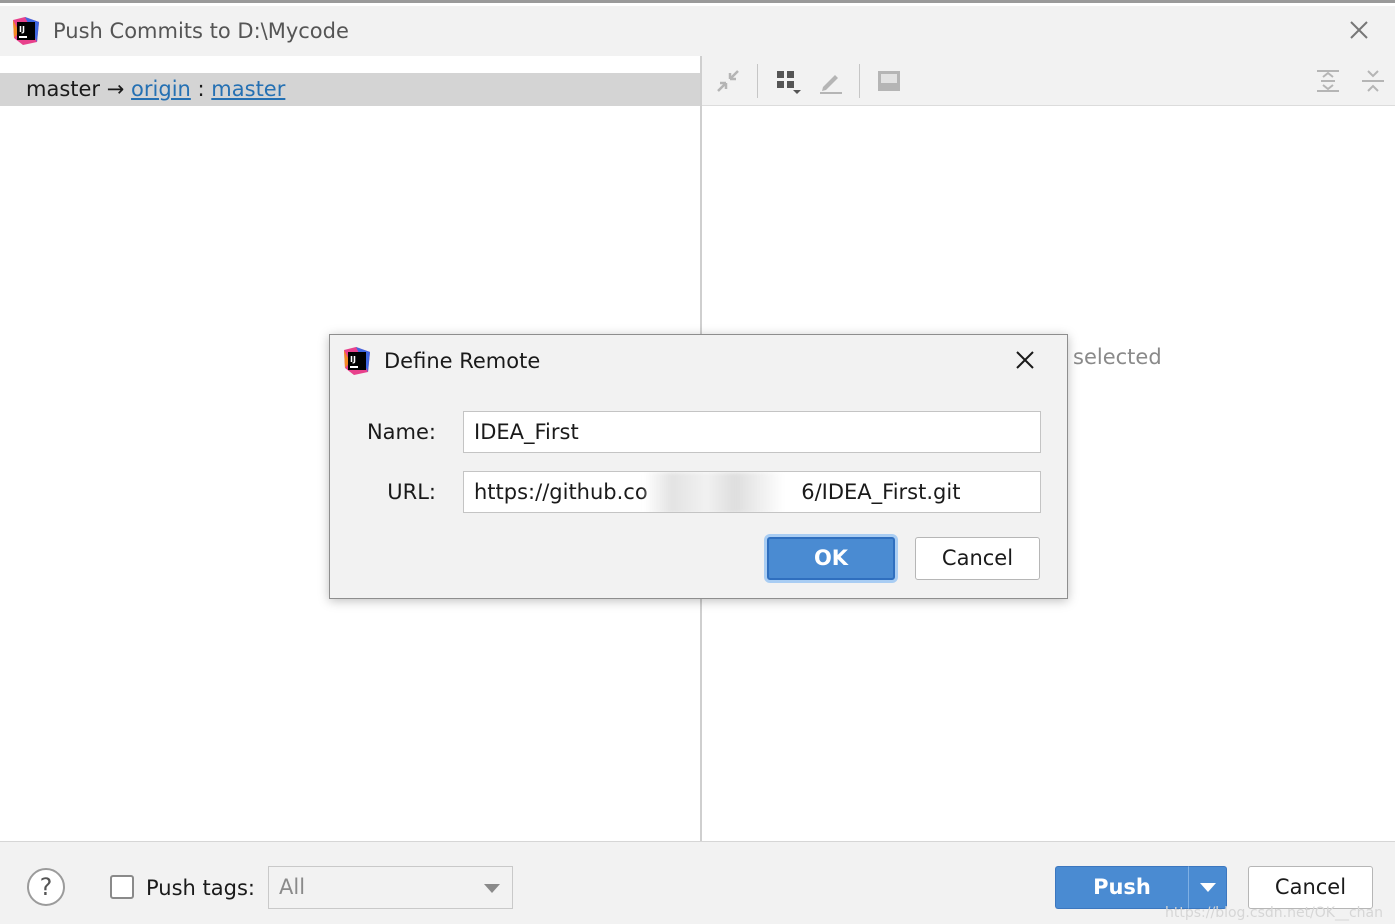 This screenshot has height=924, width=1395. I want to click on redacted-region, so click(714, 492).